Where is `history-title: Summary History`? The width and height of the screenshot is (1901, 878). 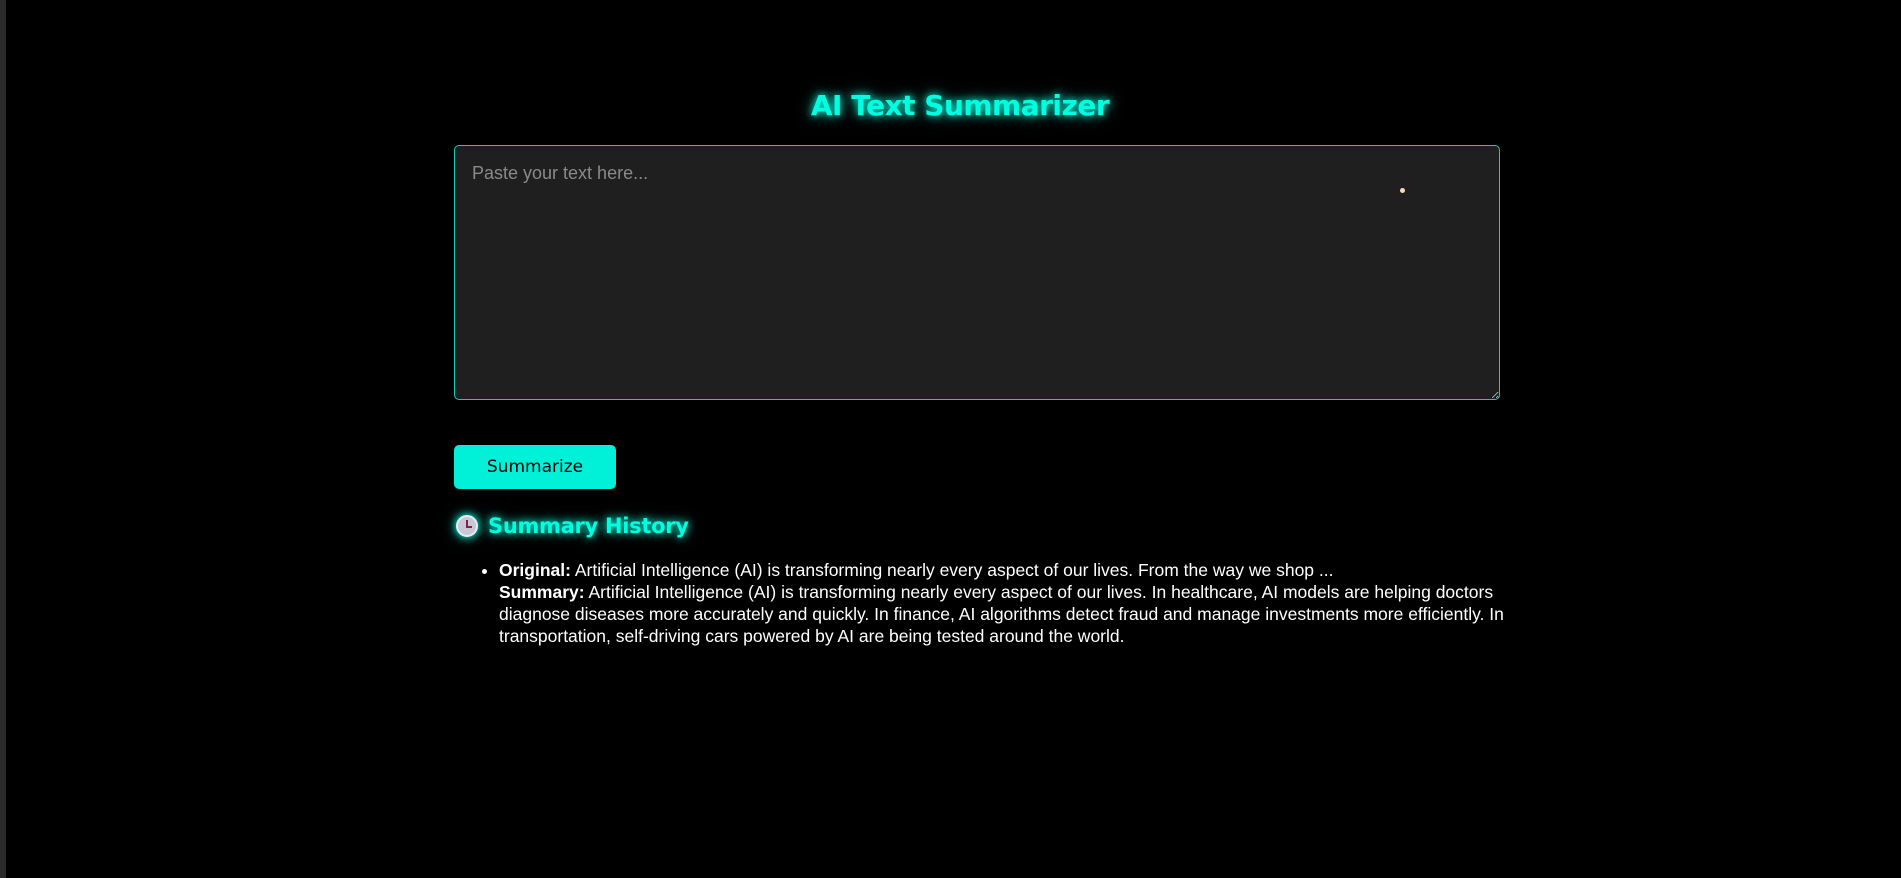 history-title: Summary History is located at coordinates (588, 526).